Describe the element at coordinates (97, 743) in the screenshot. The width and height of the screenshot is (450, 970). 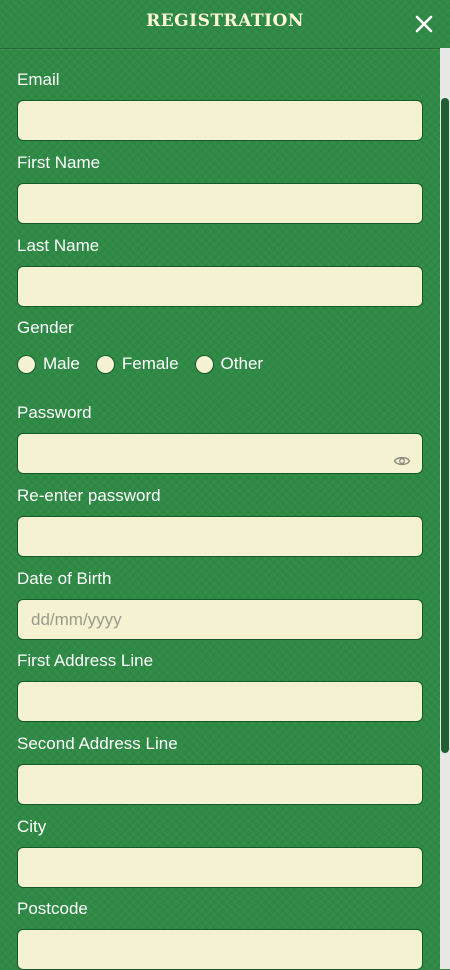
I see `address2-label: Second Address Line` at that location.